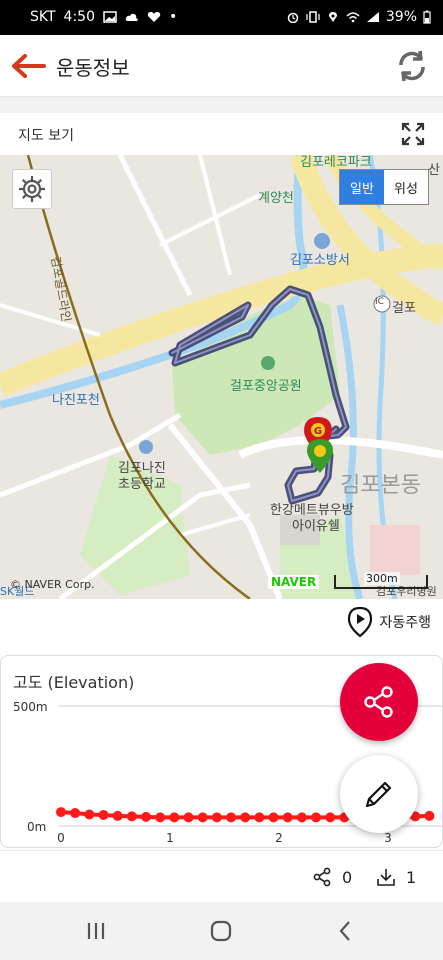  What do you see at coordinates (279, 838) in the screenshot?
I see `x-tick-2: 2` at bounding box center [279, 838].